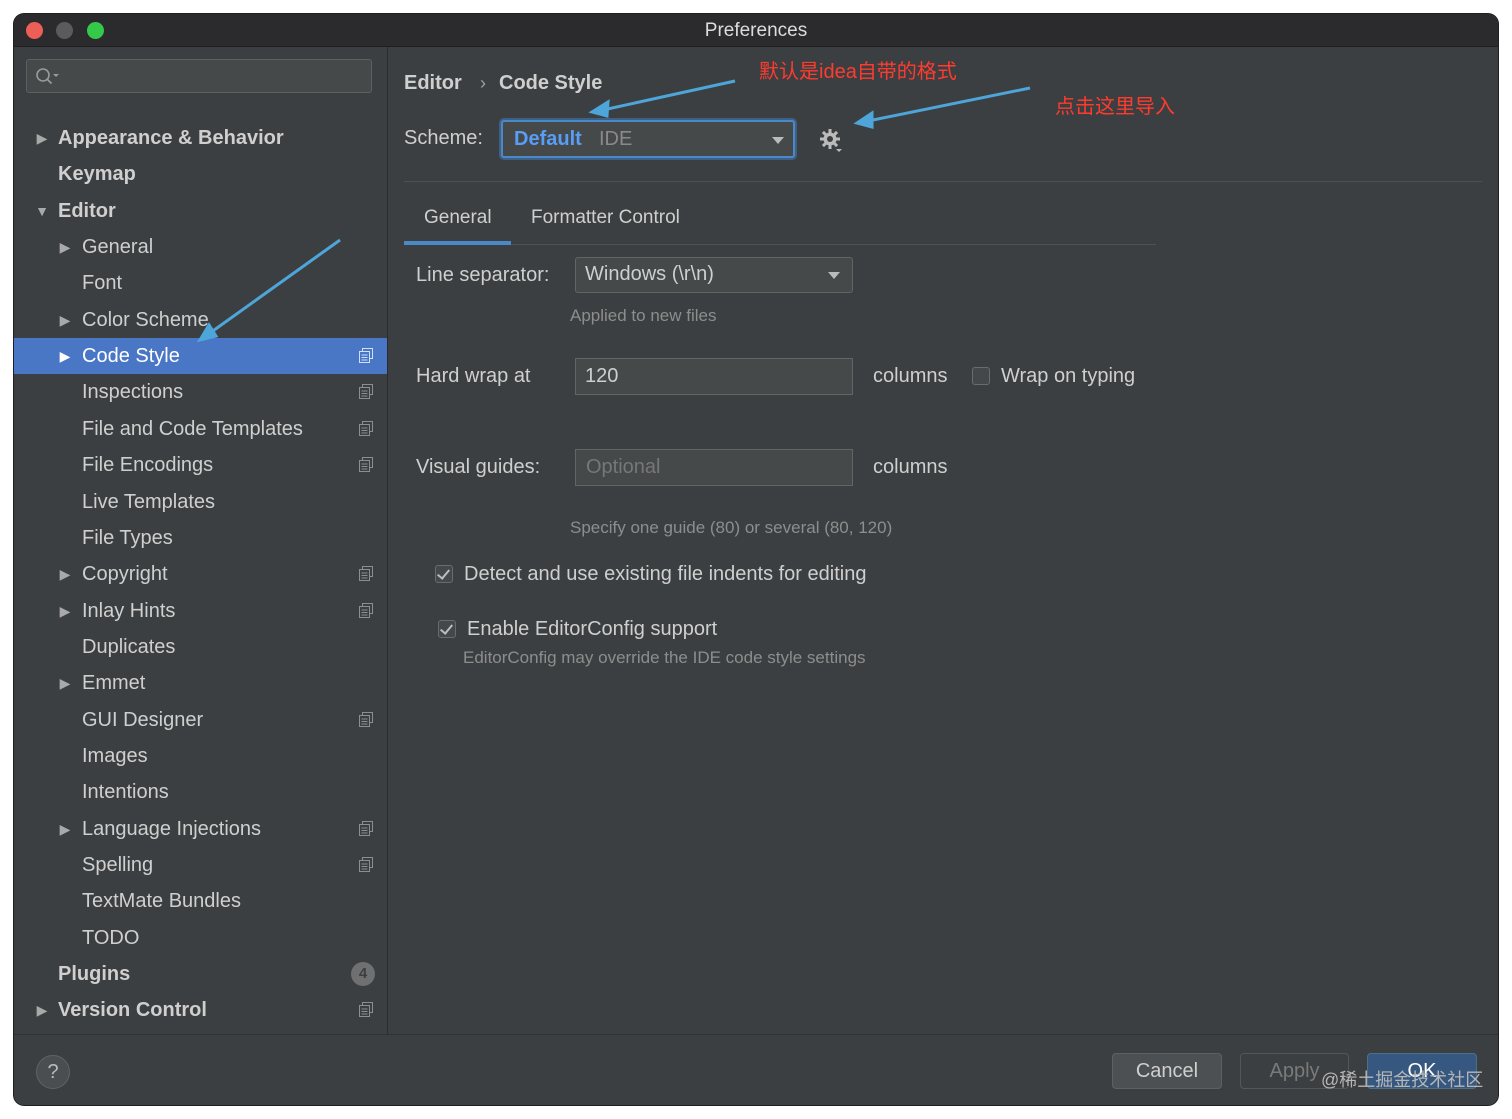  I want to click on annotation-default-note: 默认是idea自带的格式, so click(858, 72).